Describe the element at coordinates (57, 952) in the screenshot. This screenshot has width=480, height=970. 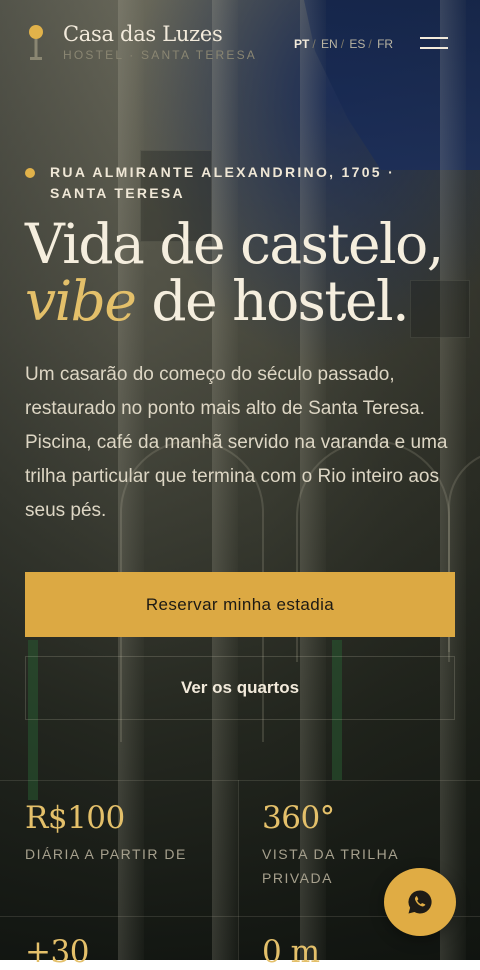
I see `stat-third-value: +30` at that location.